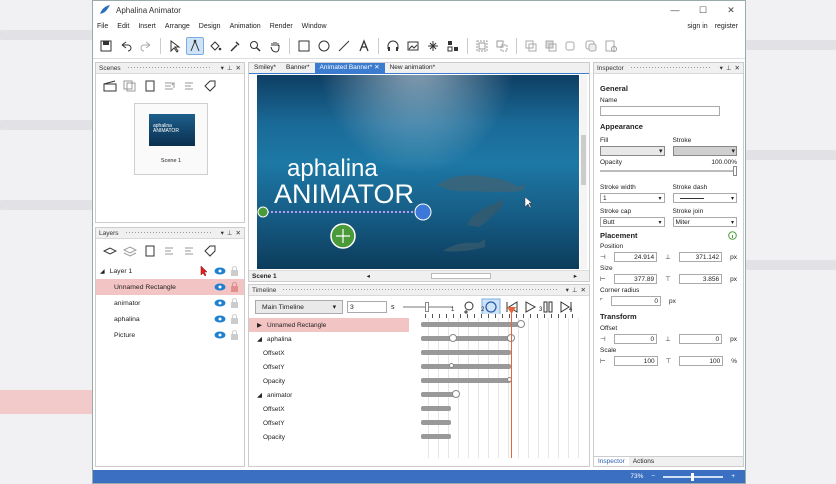  I want to click on group-button, so click(482, 46).